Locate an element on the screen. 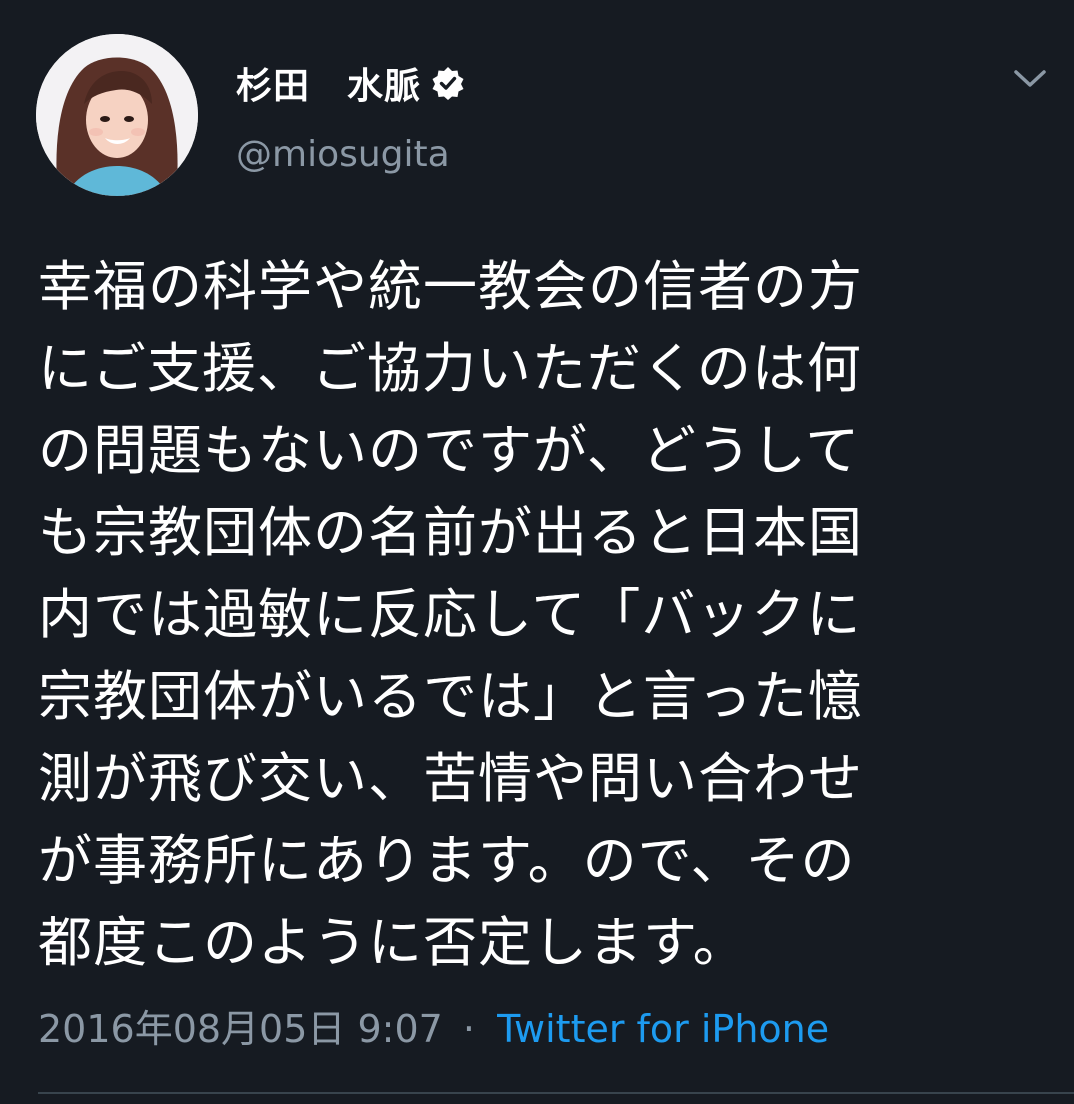  tweet-text-line: にご支援、ご協力いただくのは何 is located at coordinates (450, 368).